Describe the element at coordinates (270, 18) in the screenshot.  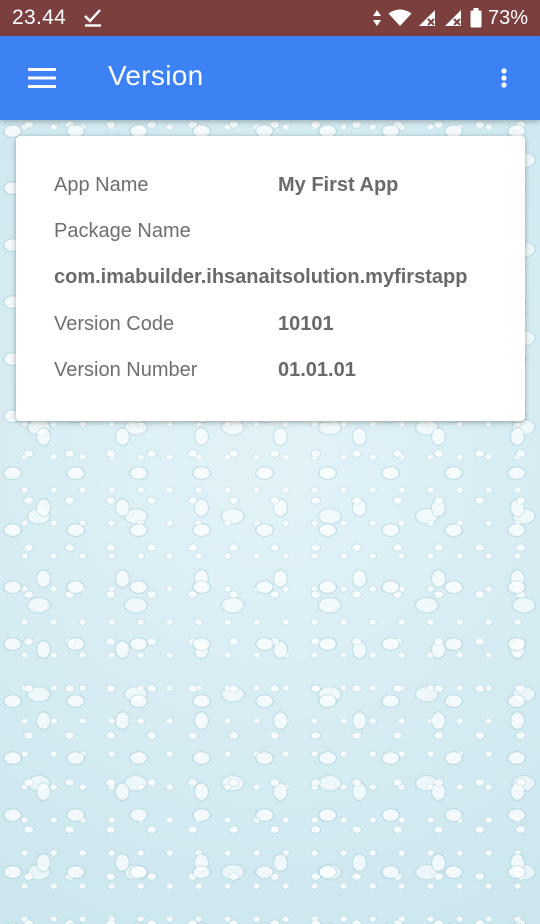
I see `status-bar: 23.44 73%` at that location.